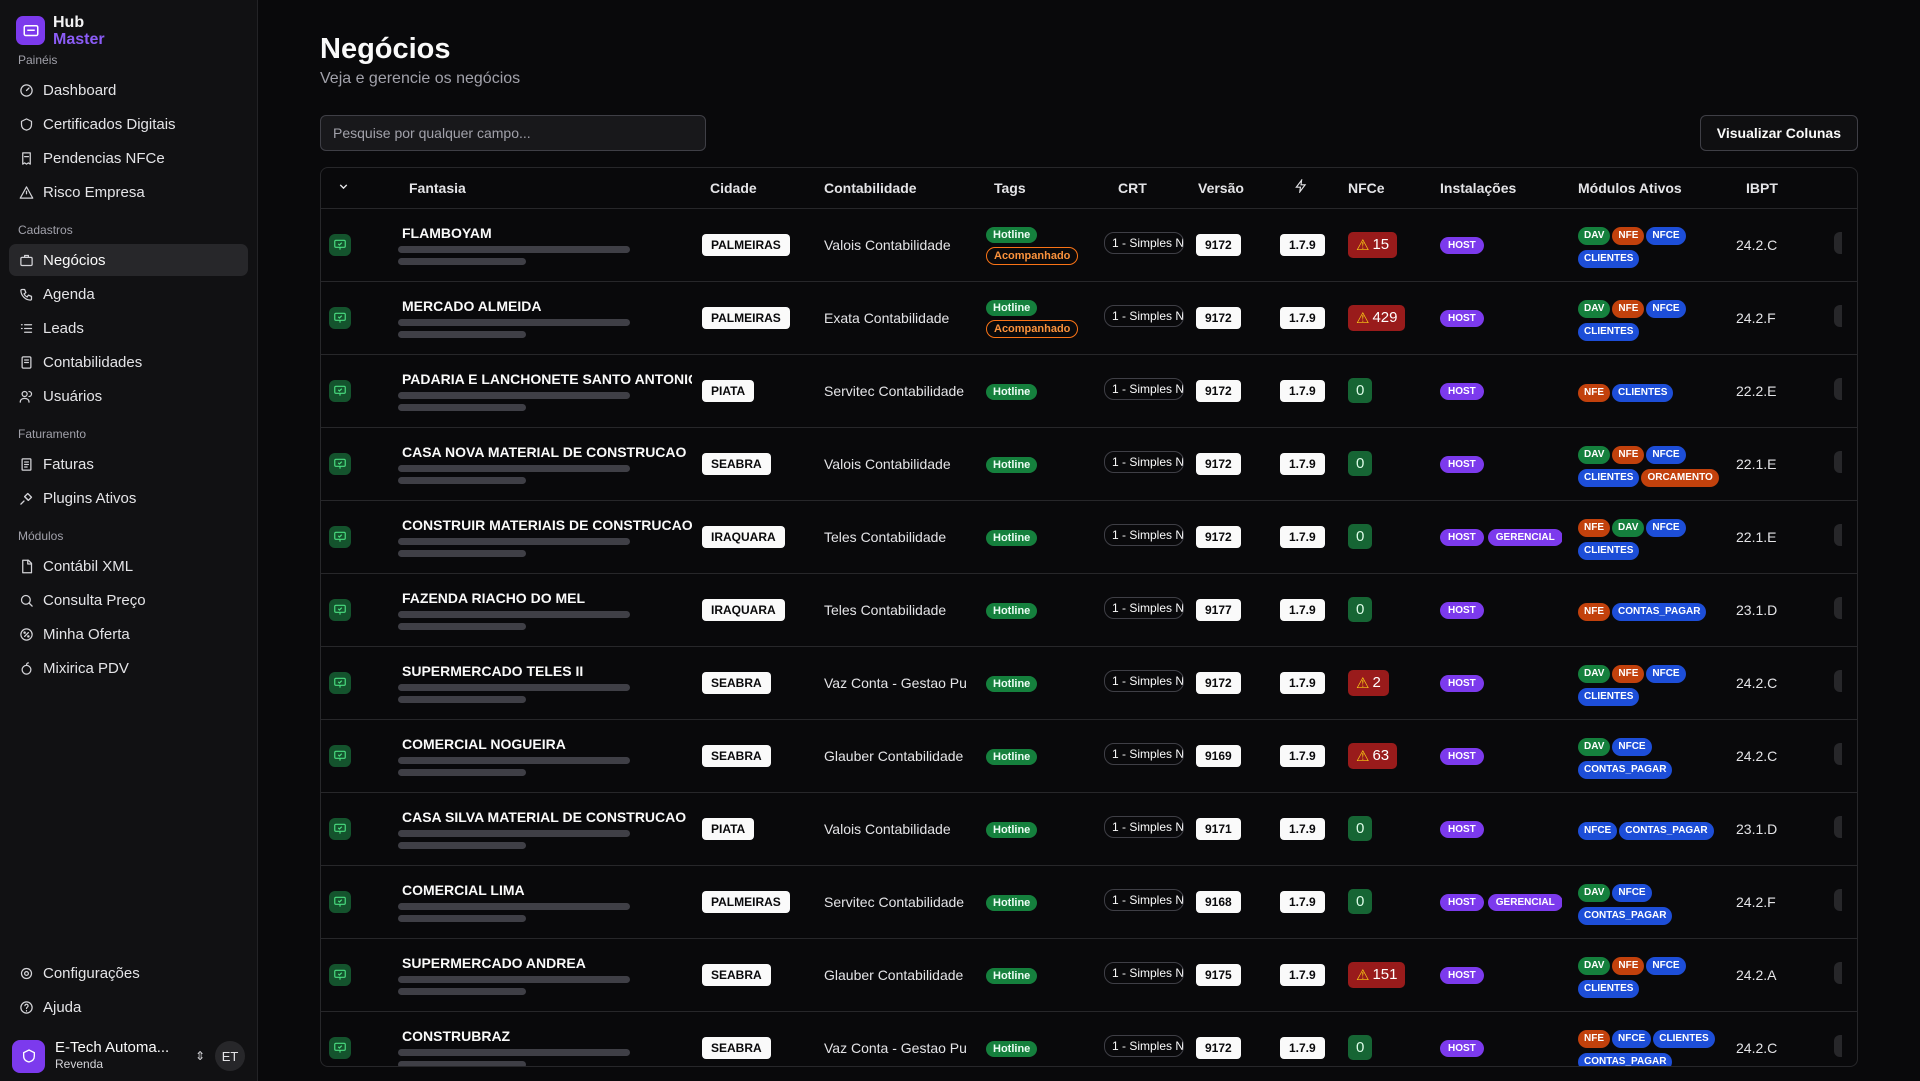  I want to click on sidebar-item-consulta-preco: Consulta Preço, so click(128, 600).